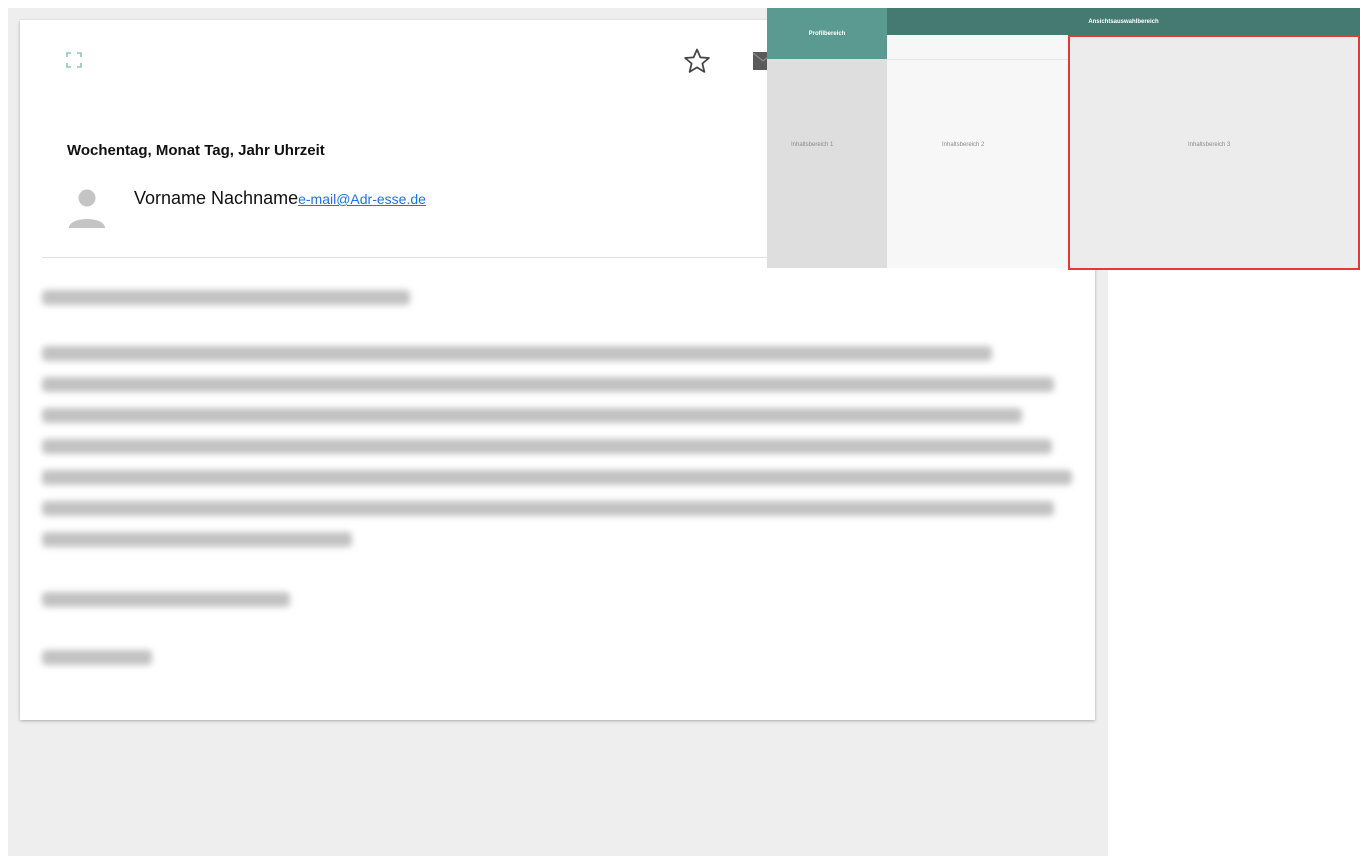 The image size is (1360, 856). What do you see at coordinates (977, 59) in the screenshot?
I see `overlay-area-2-separator` at bounding box center [977, 59].